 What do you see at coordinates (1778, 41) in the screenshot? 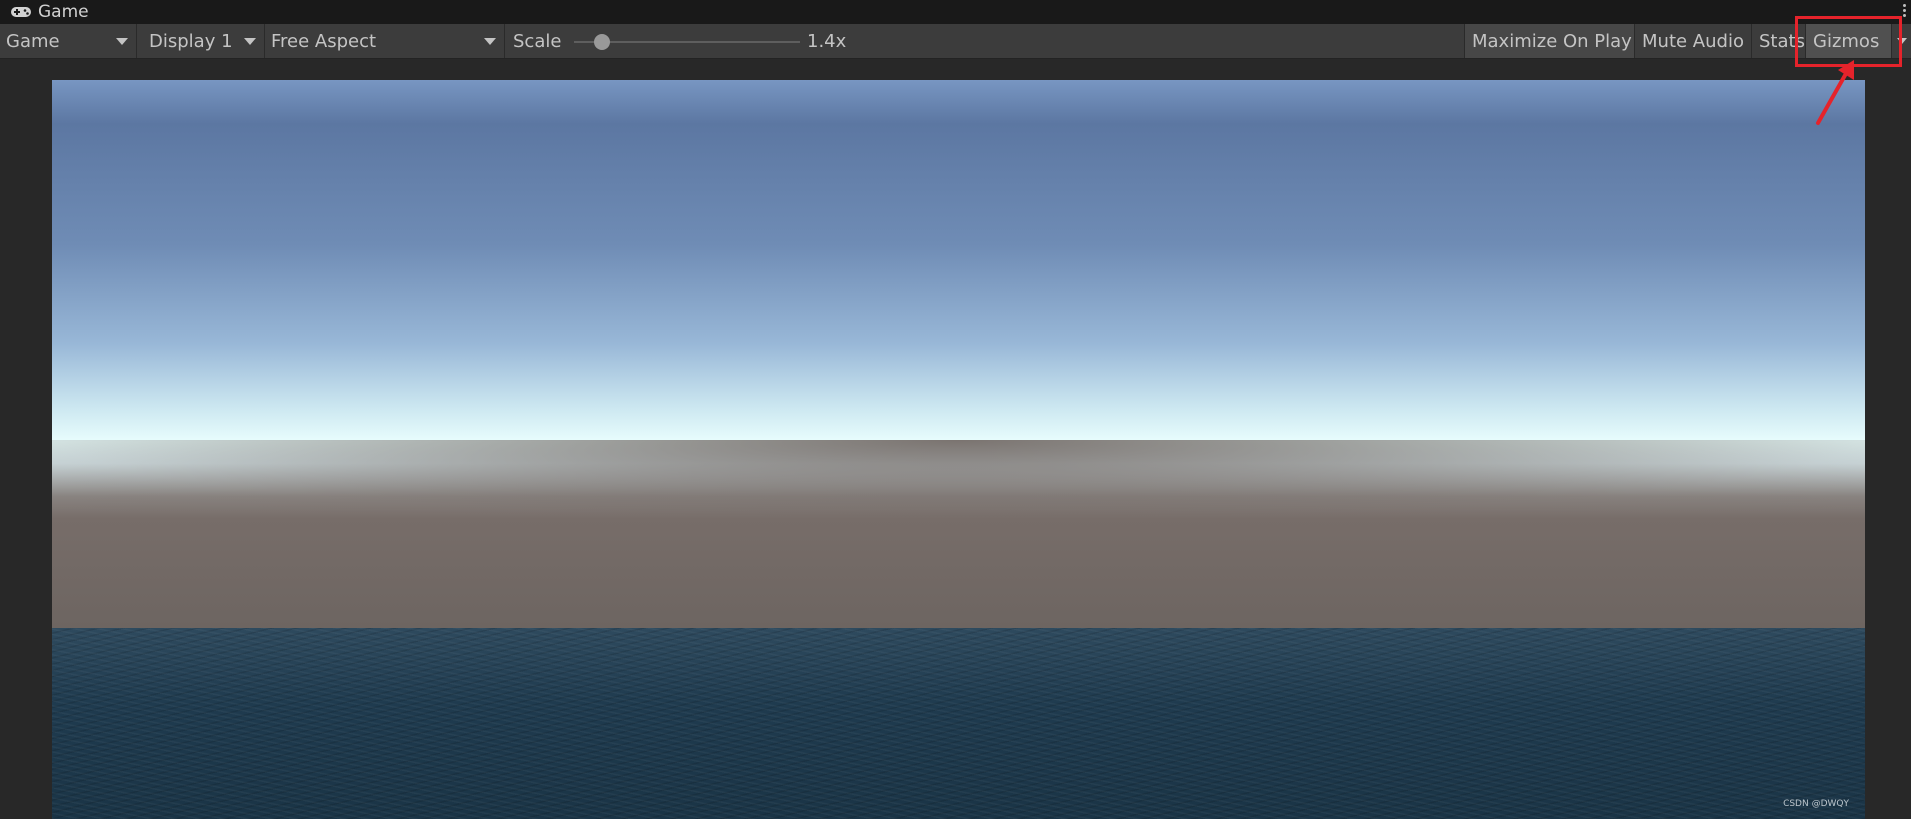
I see `stats-button: Stats` at bounding box center [1778, 41].